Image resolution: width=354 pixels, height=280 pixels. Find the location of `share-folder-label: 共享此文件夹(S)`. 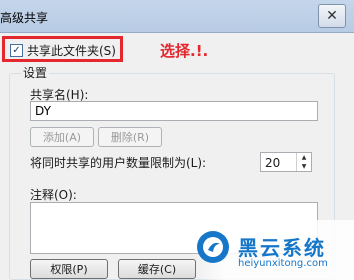

share-folder-label: 共享此文件夹(S) is located at coordinates (71, 51).